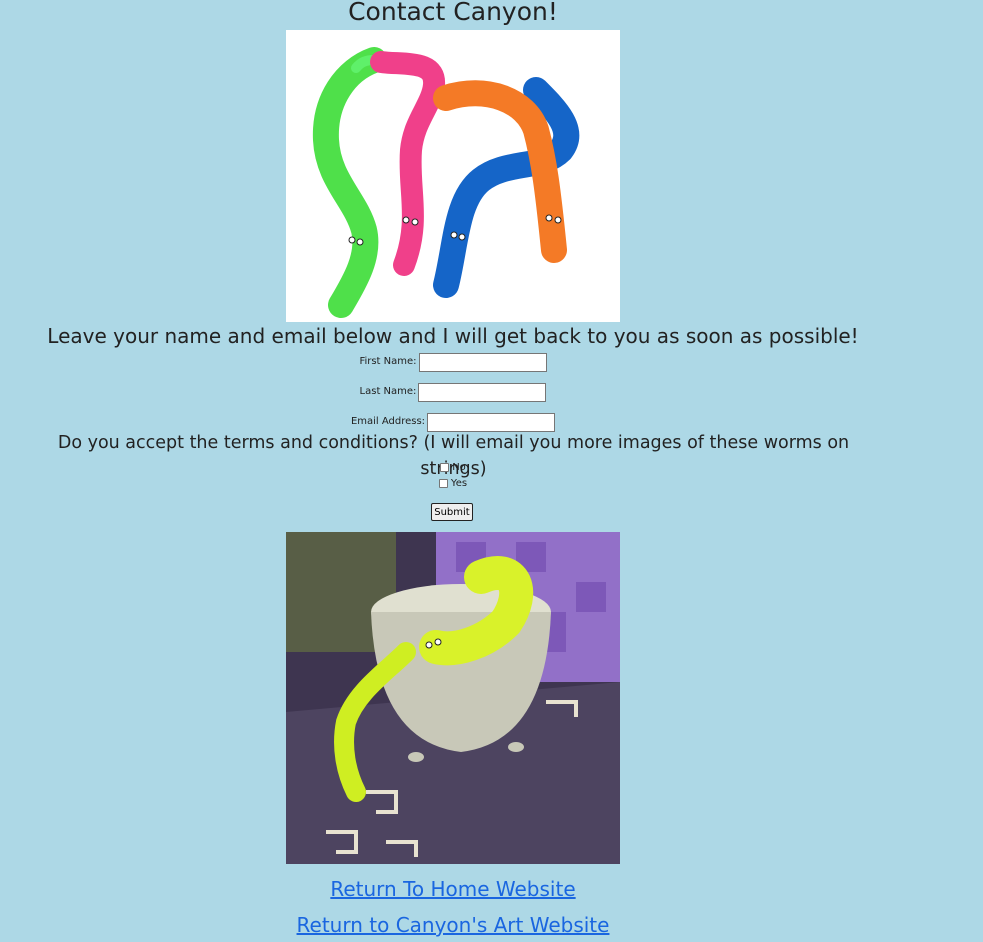  I want to click on first-name-row: First Name:, so click(453, 363).